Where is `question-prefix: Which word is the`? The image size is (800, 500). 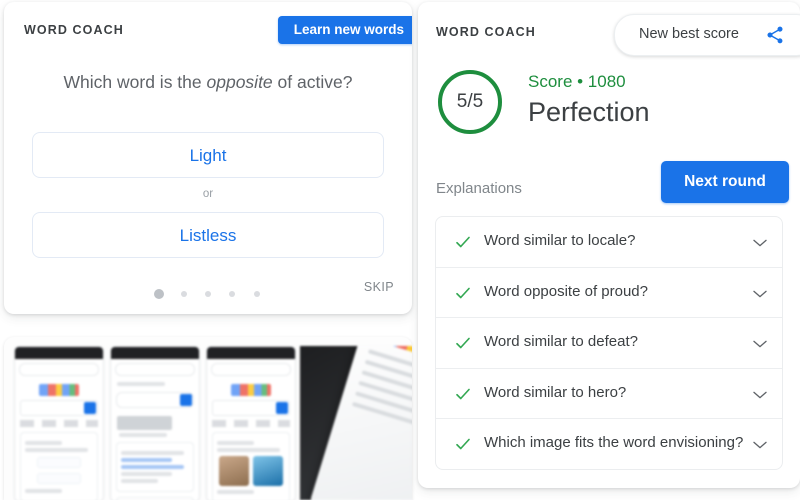
question-prefix: Which word is the is located at coordinates (135, 82).